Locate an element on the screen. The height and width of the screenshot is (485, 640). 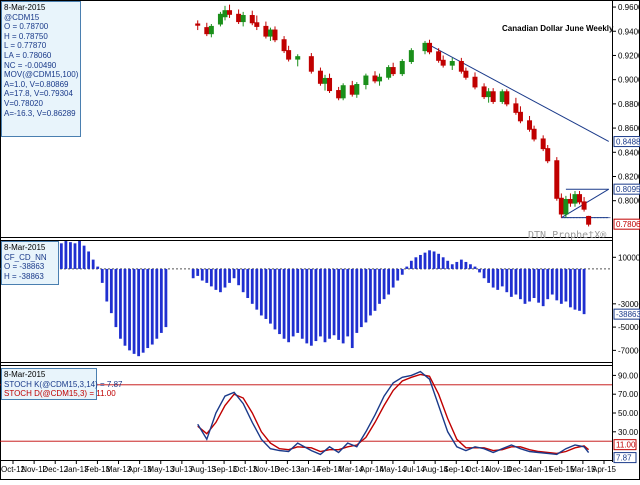
price-legend-line: LA = 0.78060 is located at coordinates (28, 55).